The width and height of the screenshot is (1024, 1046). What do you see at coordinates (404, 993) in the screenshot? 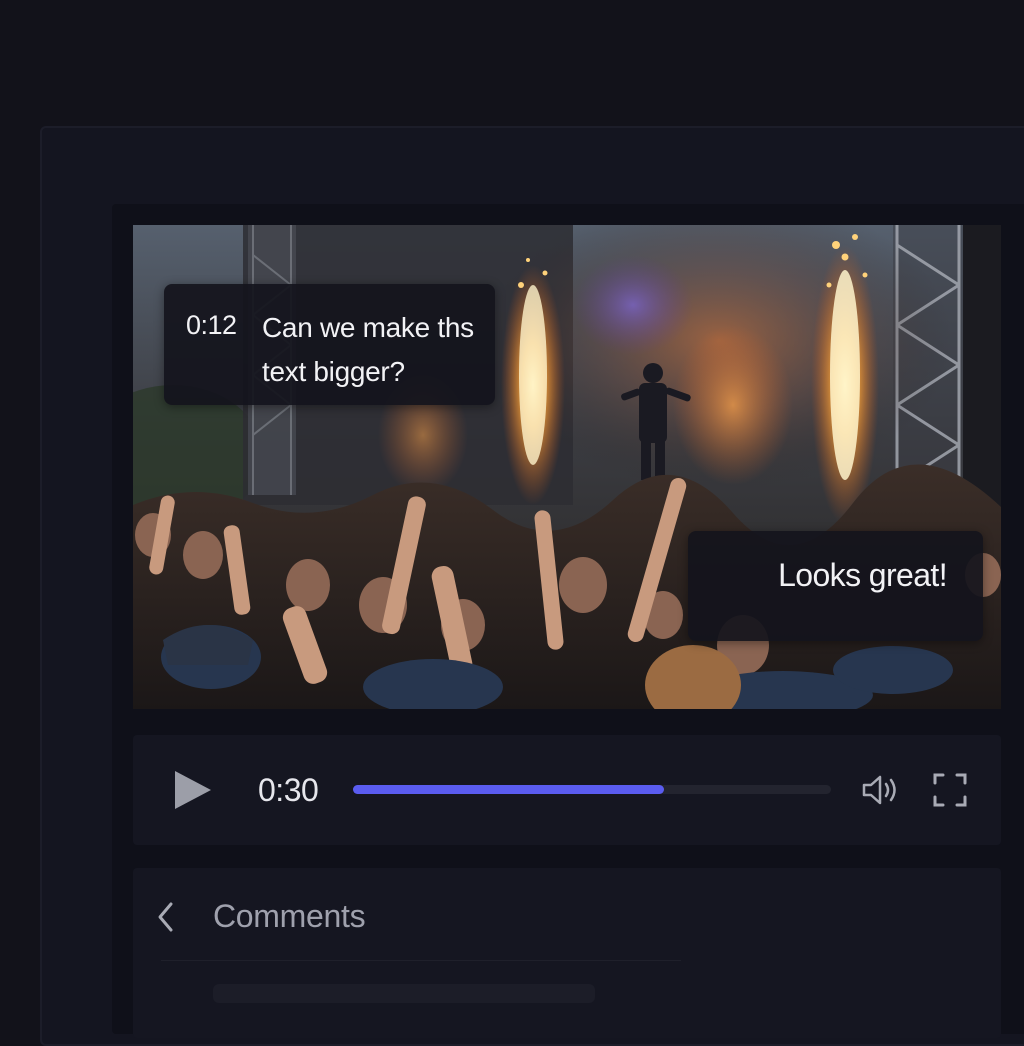
I see `loading-placeholder` at bounding box center [404, 993].